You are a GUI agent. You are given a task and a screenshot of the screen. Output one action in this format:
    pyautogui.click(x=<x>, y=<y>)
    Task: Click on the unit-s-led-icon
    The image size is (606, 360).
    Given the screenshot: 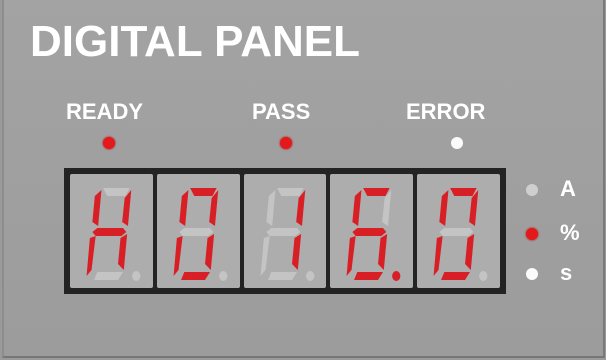 What is the action you would take?
    pyautogui.click(x=532, y=274)
    